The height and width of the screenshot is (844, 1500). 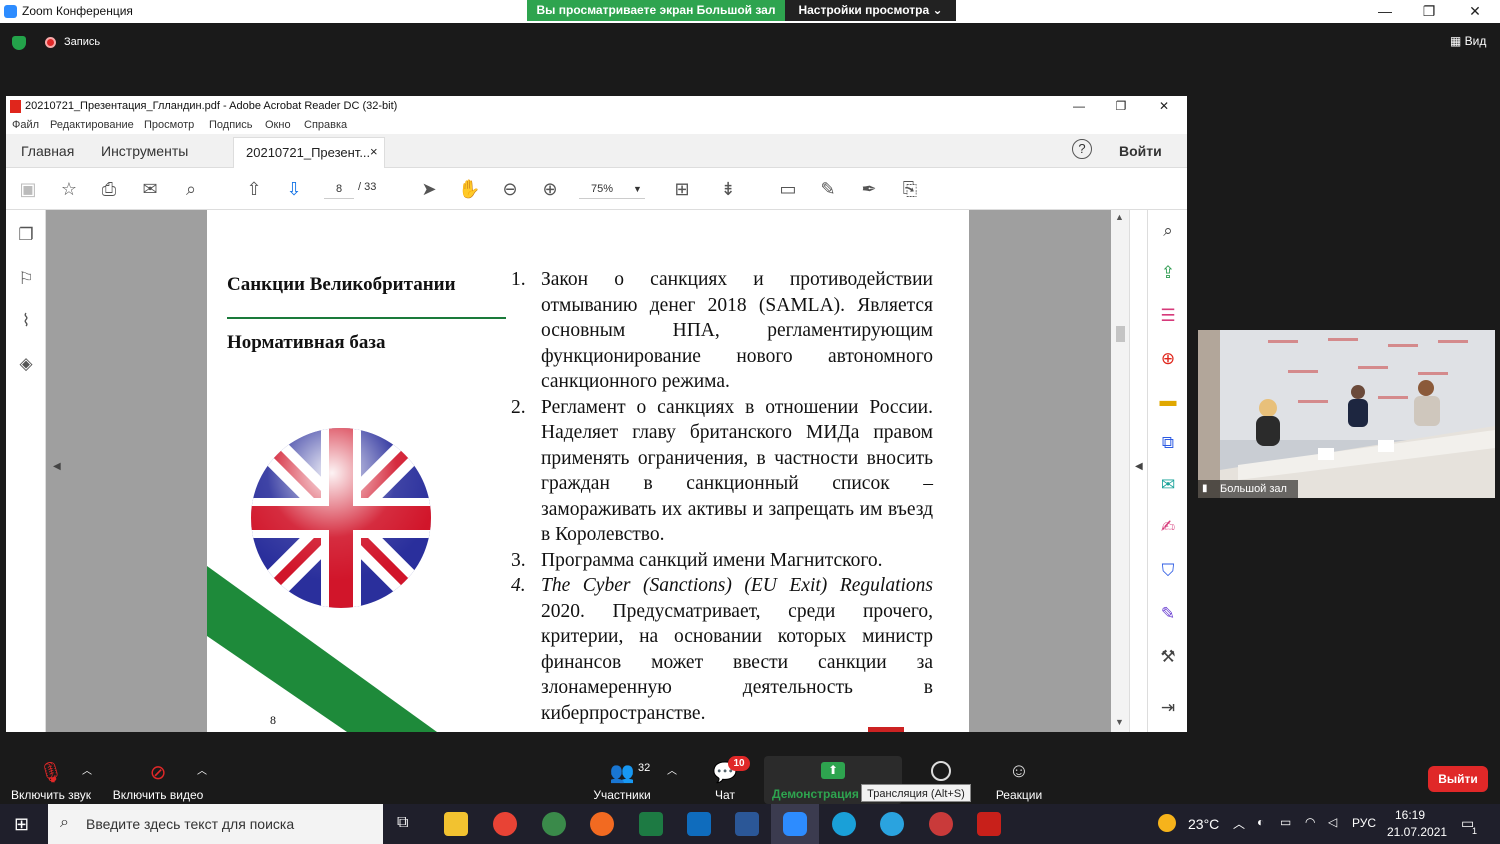 What do you see at coordinates (1239, 823) in the screenshot?
I see `system-tray-chevron-icon: ︿` at bounding box center [1239, 823].